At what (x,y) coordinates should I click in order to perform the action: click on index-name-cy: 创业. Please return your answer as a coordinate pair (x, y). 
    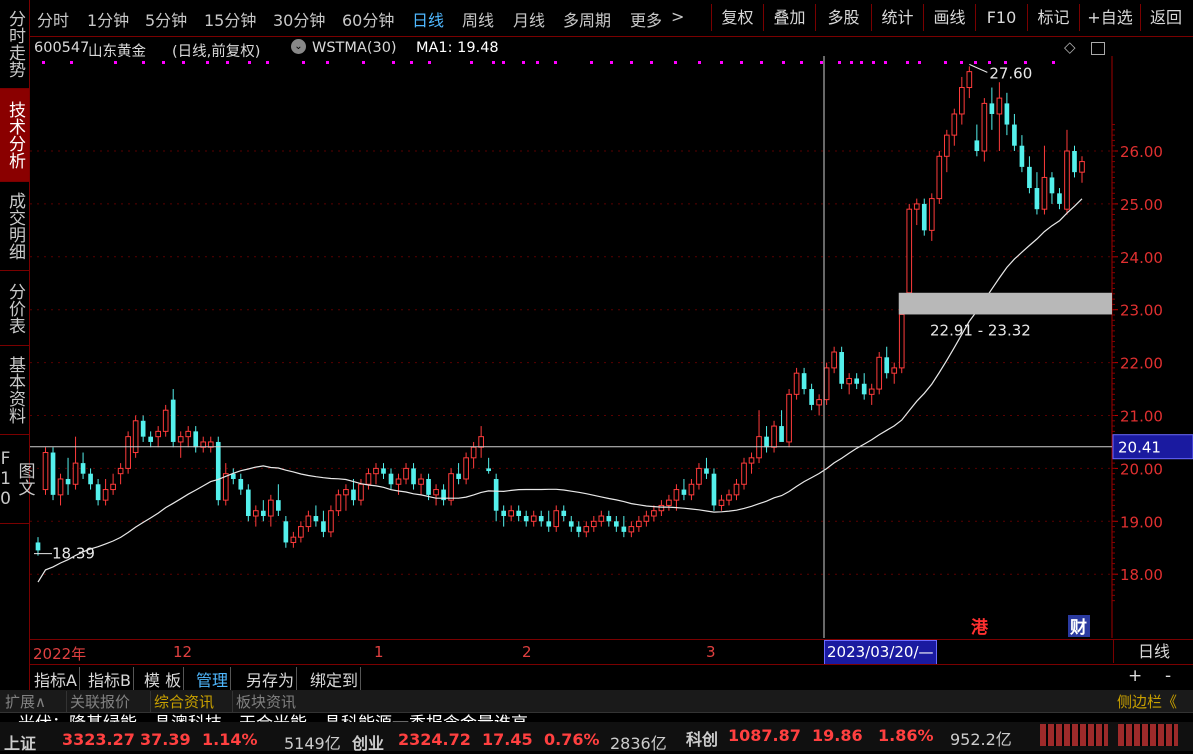
    Looking at the image, I should click on (368, 742).